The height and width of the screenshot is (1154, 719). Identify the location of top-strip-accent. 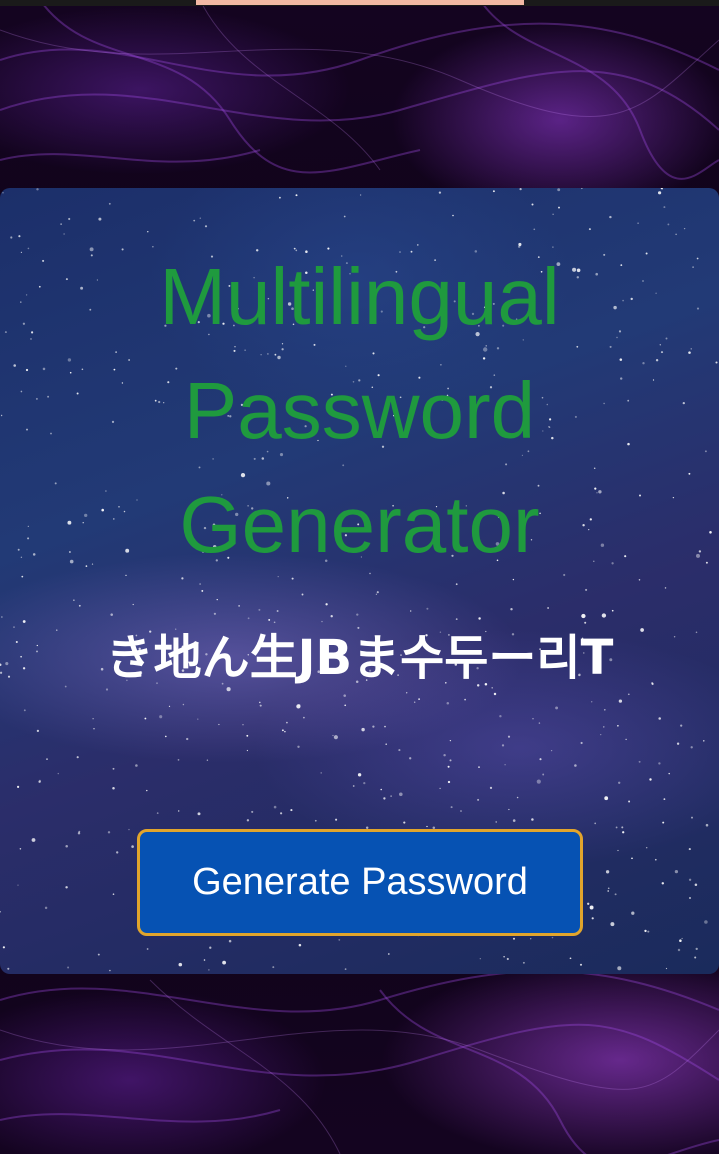
(360, 2).